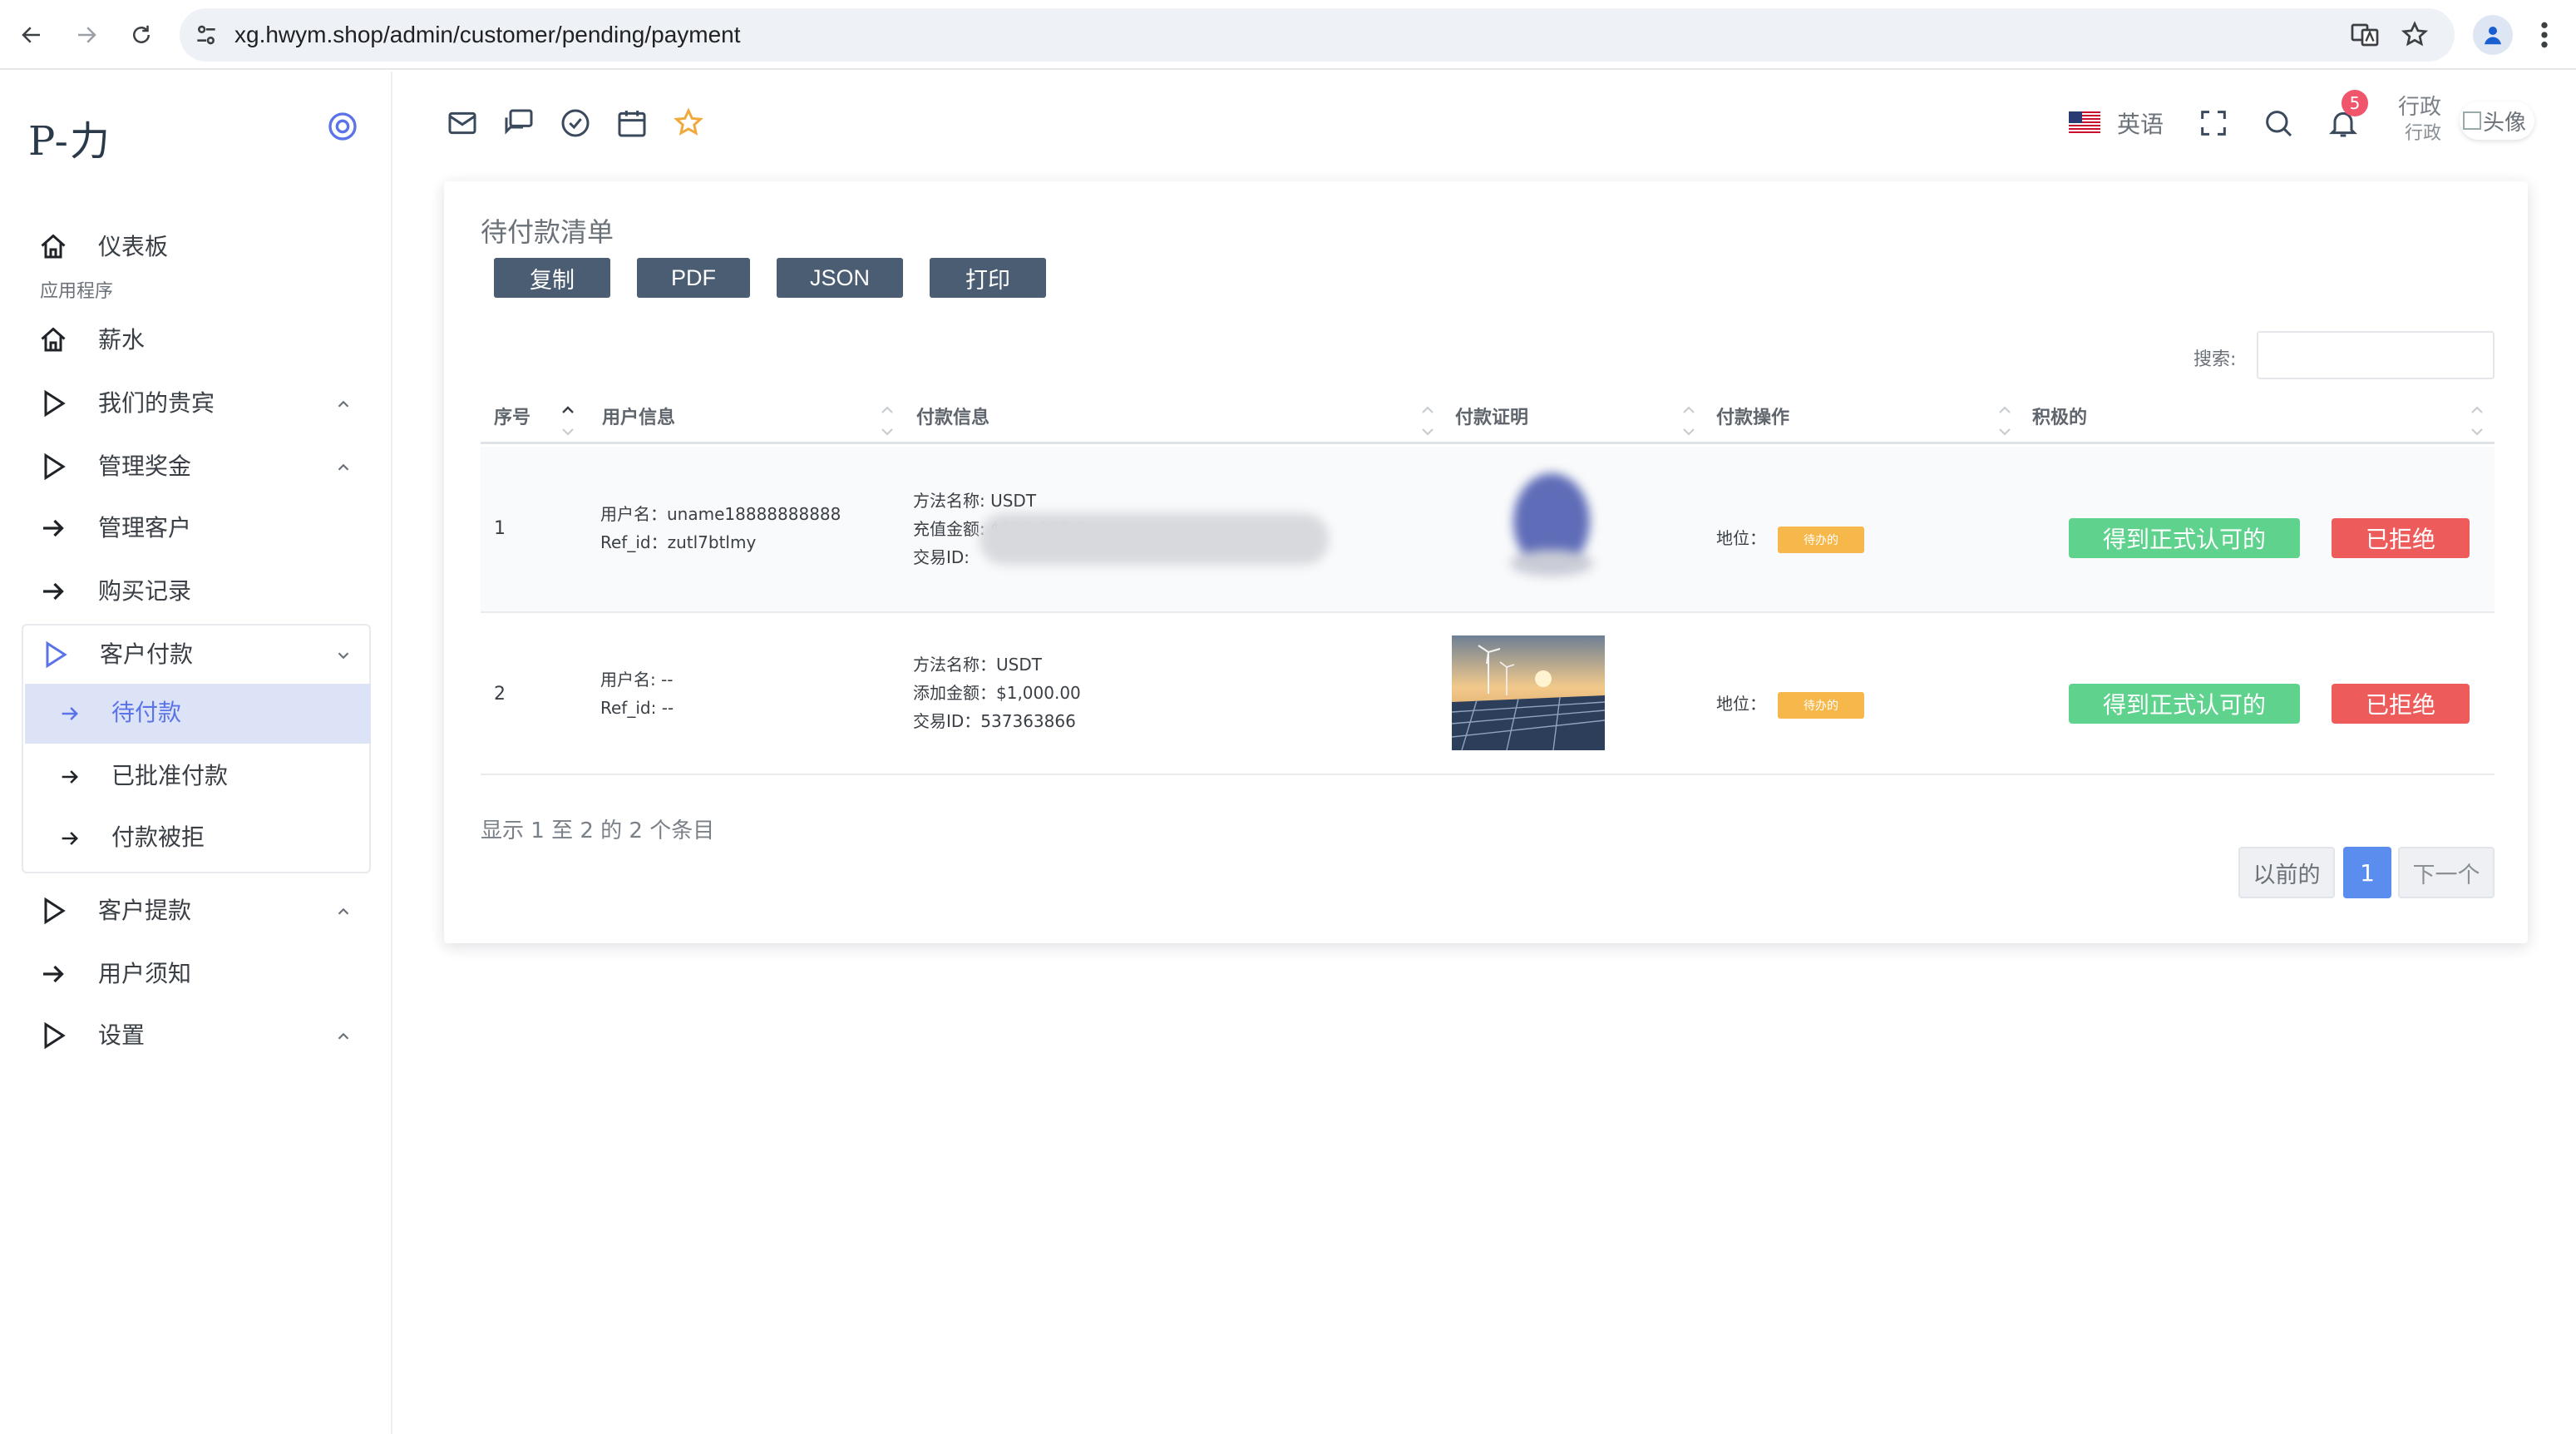 This screenshot has width=2576, height=1434. Describe the element at coordinates (2365, 35) in the screenshot. I see `translate-icon` at that location.